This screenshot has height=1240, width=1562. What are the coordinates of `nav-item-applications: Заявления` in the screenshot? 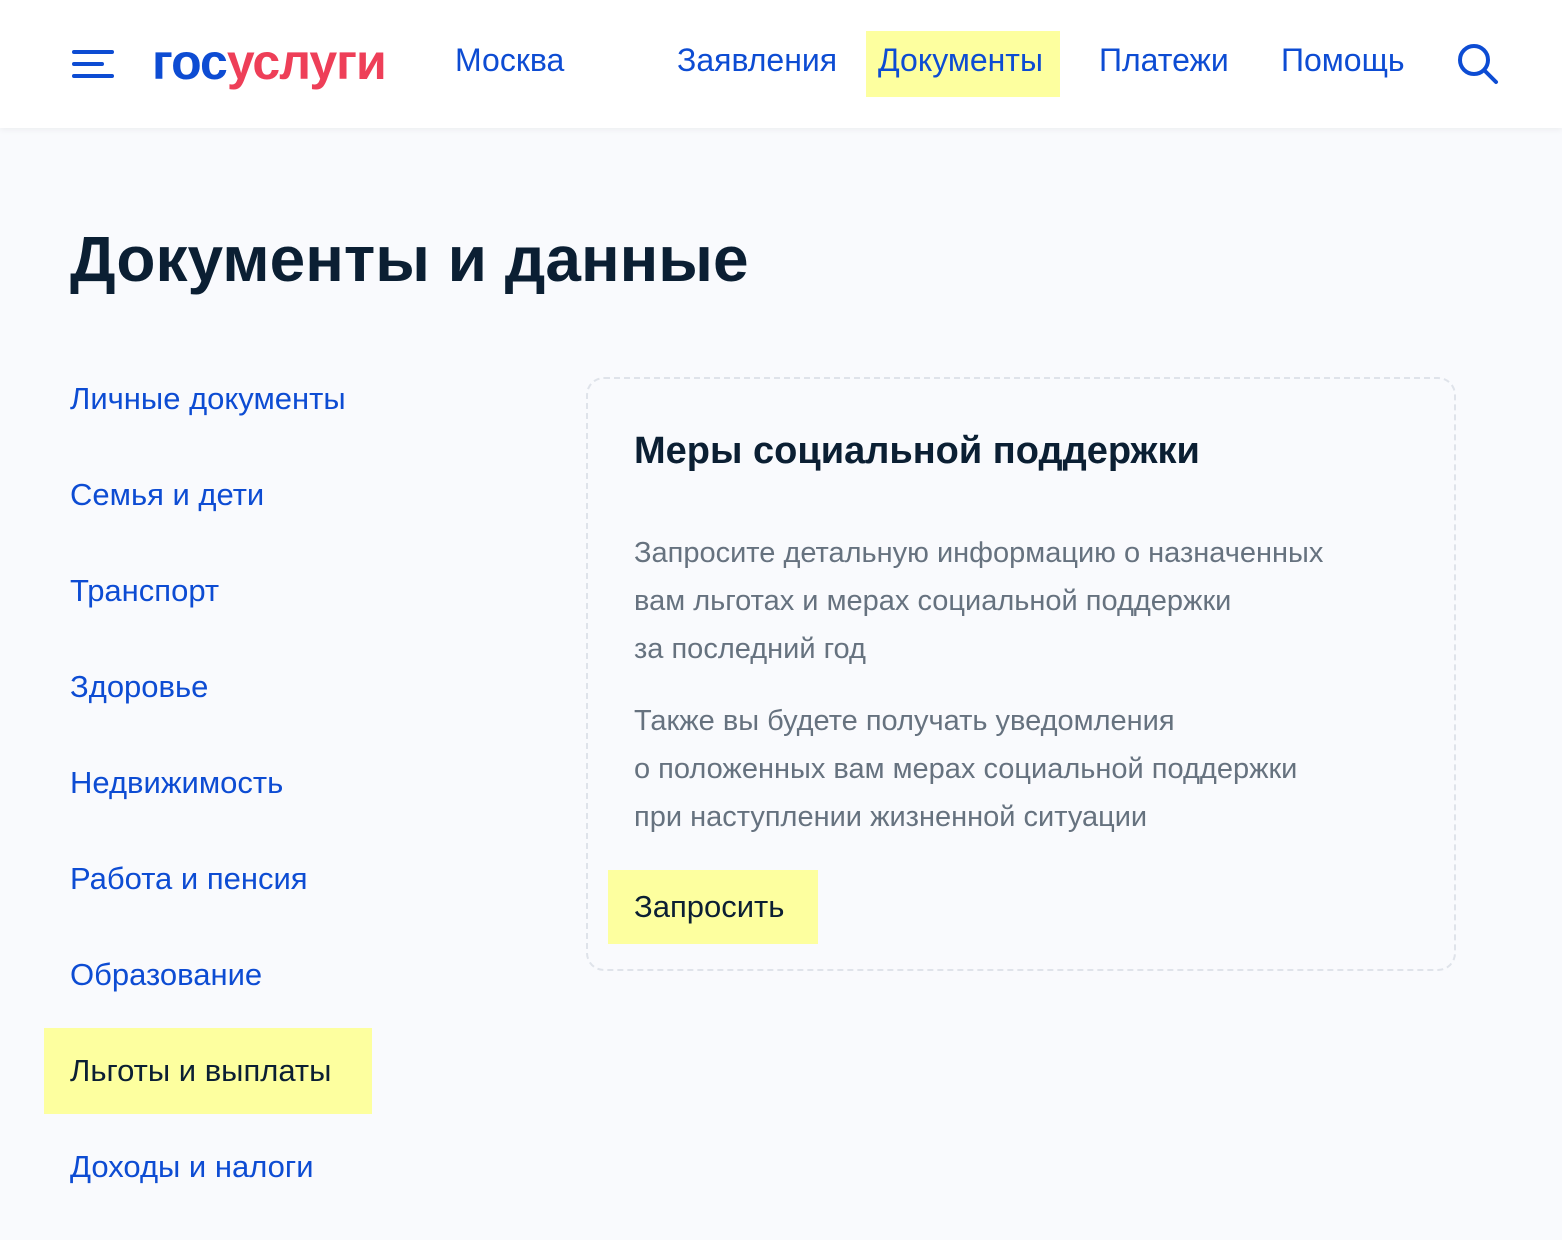 It's located at (757, 60).